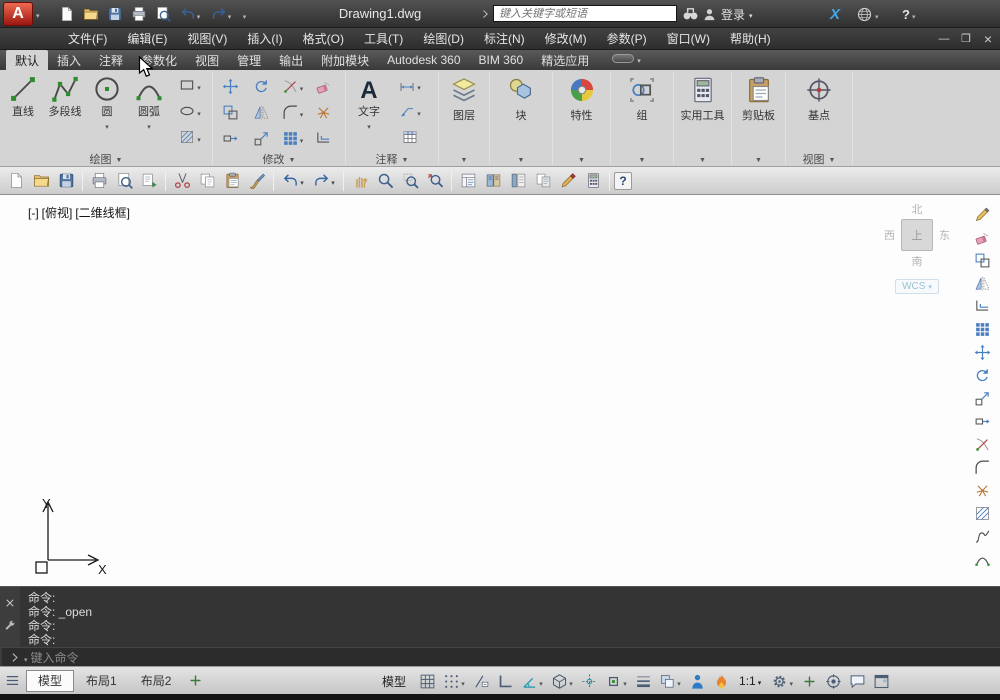  What do you see at coordinates (16, 181) in the screenshot?
I see `toolbar-new-button` at bounding box center [16, 181].